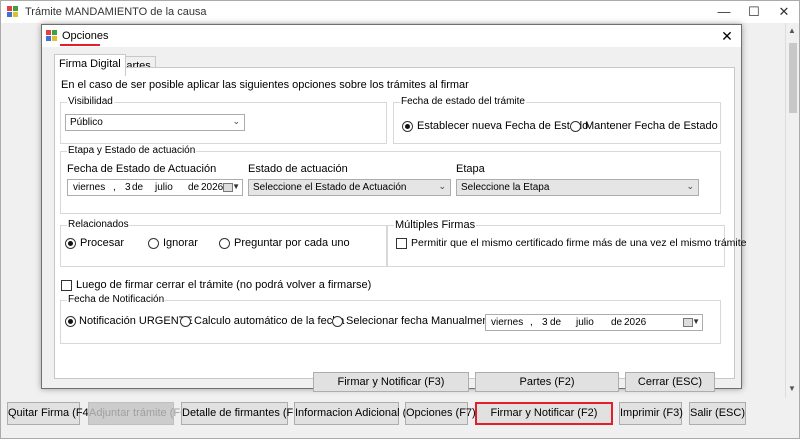 The image size is (800, 439). I want to click on visibilidad-value: Público, so click(86, 122).